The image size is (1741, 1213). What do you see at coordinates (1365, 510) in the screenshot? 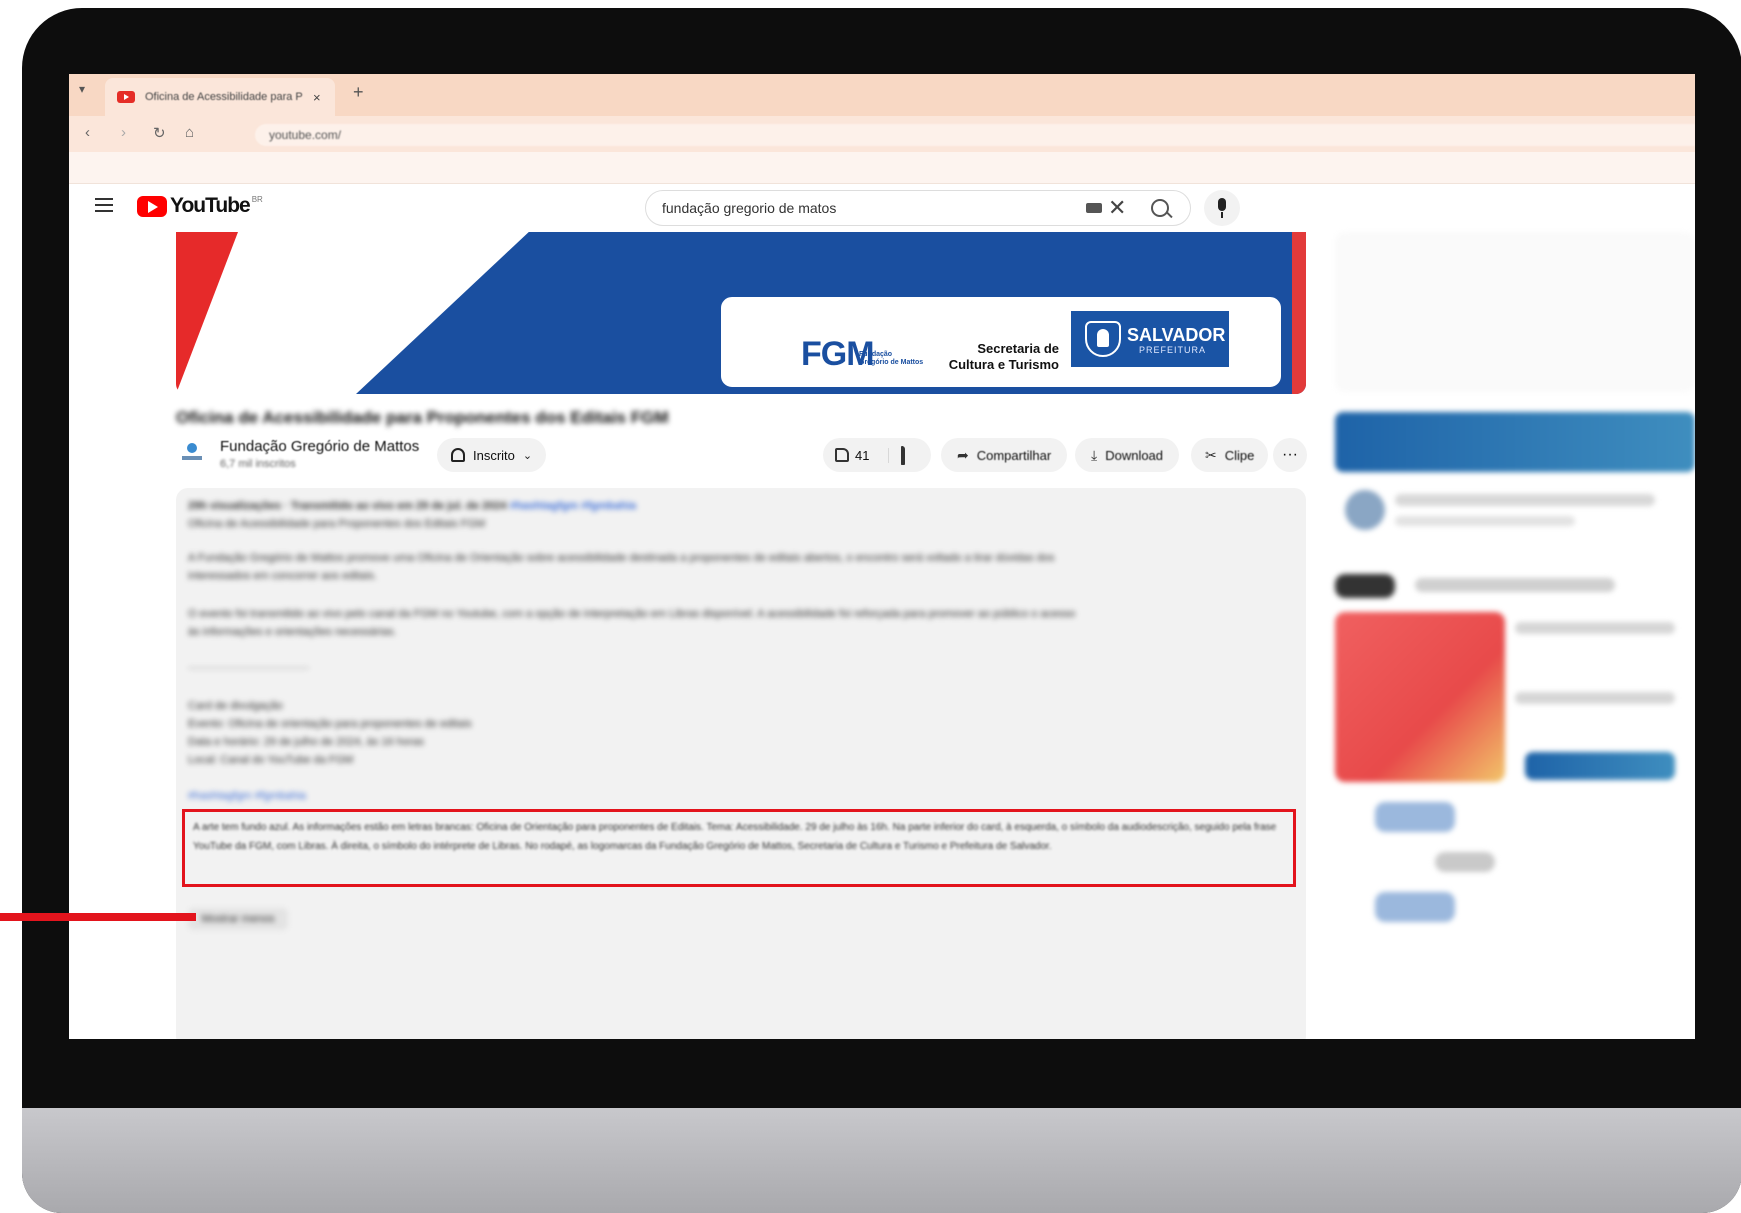
I see `sidebar-avatar` at bounding box center [1365, 510].